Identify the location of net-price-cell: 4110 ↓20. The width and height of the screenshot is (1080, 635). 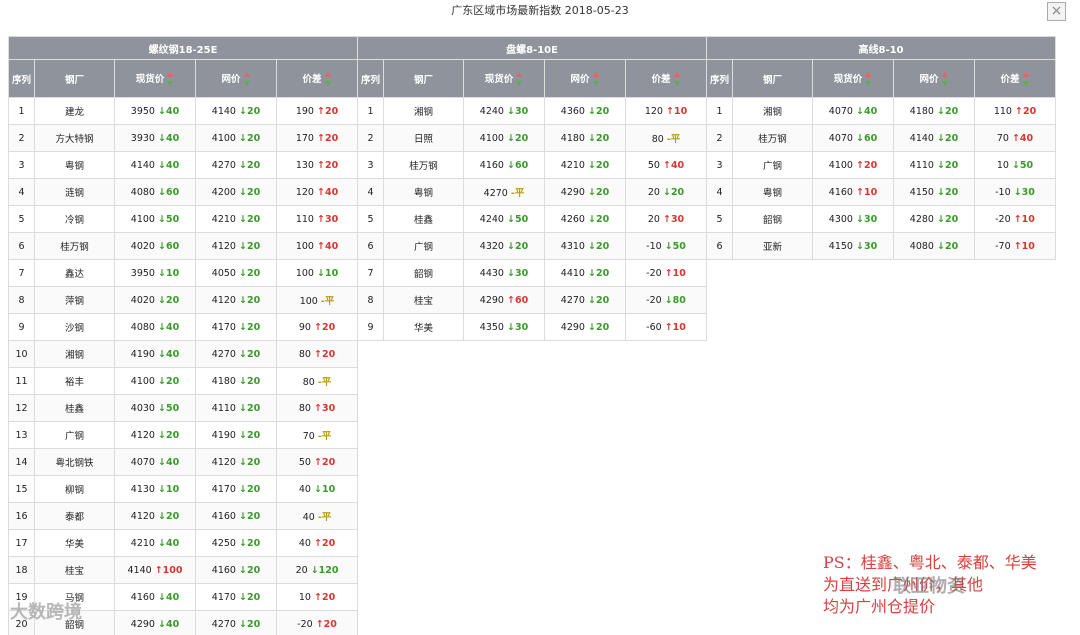
(236, 408).